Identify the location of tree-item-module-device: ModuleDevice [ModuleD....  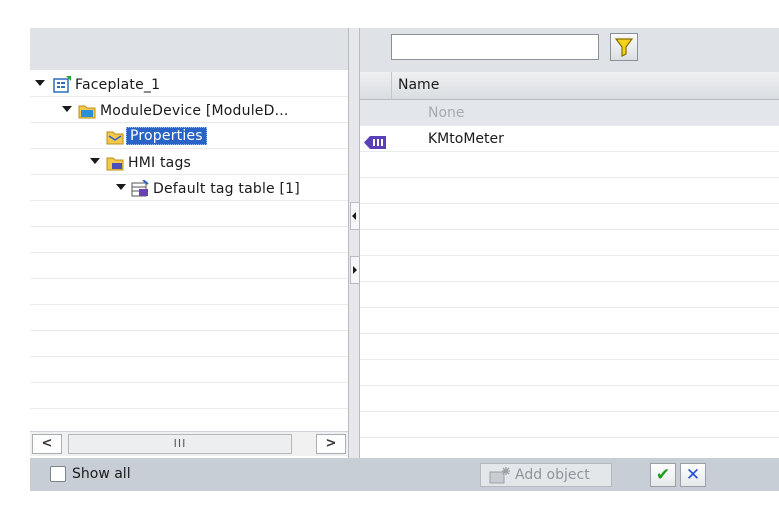
(189, 111).